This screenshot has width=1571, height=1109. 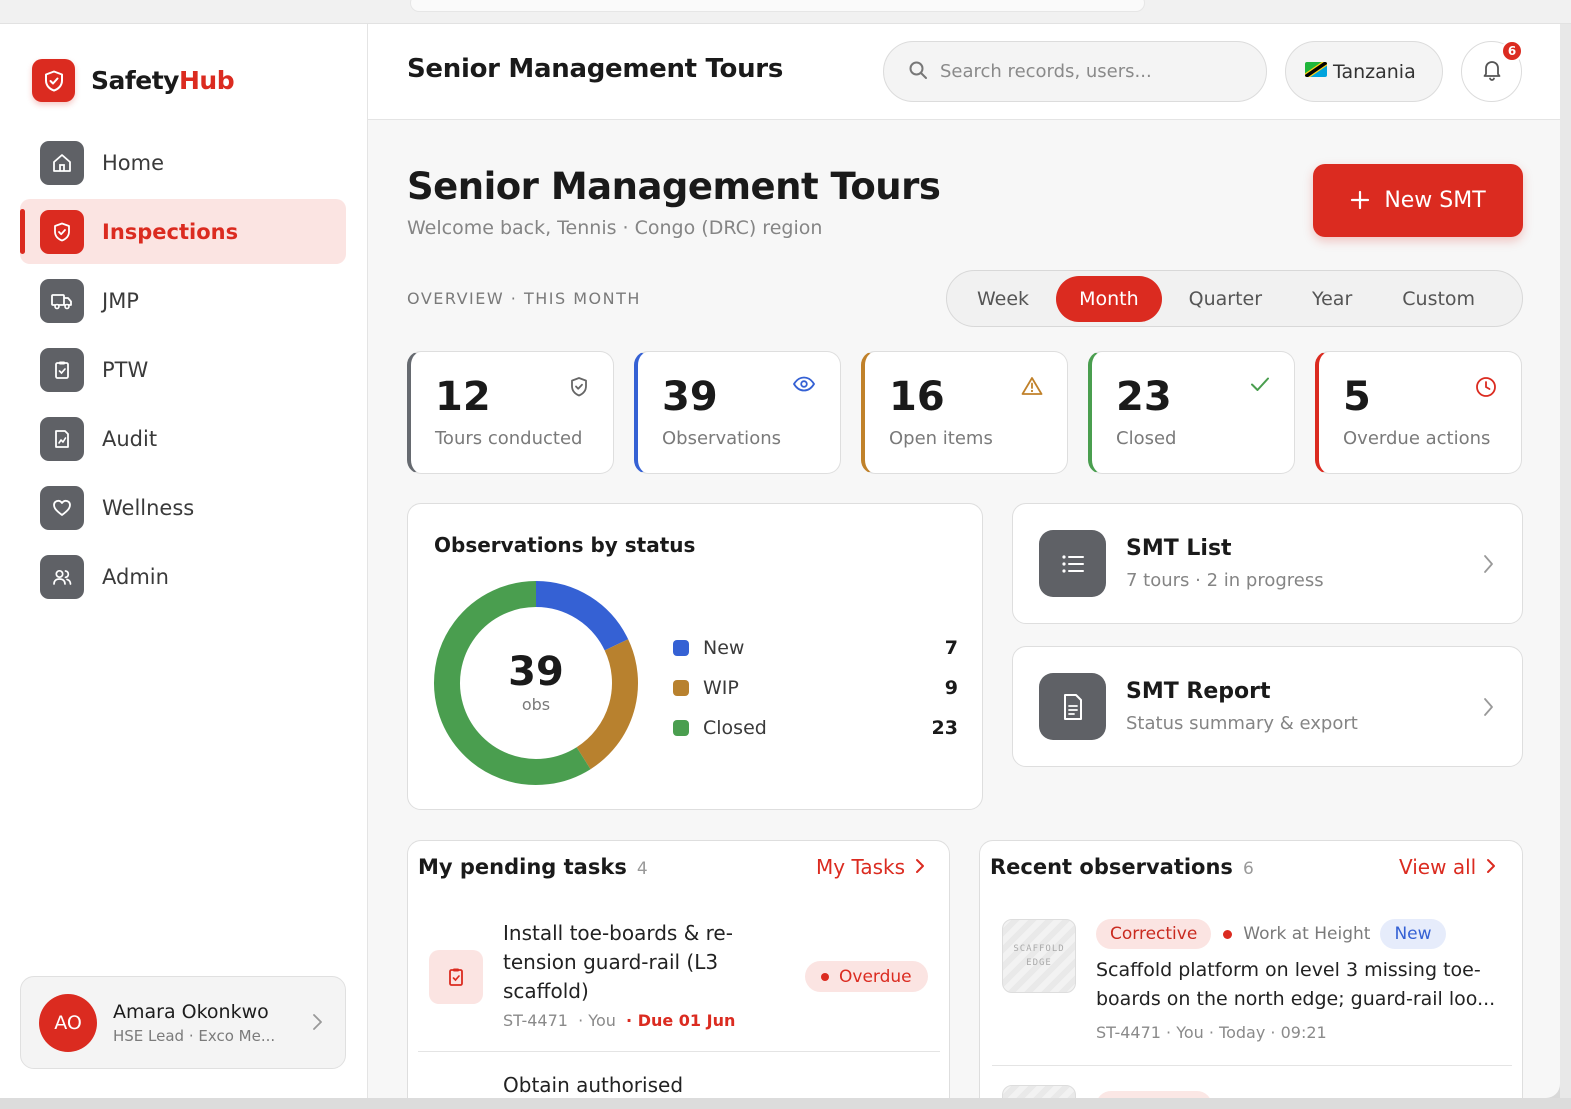 I want to click on shield-check-icon, so click(x=579, y=389).